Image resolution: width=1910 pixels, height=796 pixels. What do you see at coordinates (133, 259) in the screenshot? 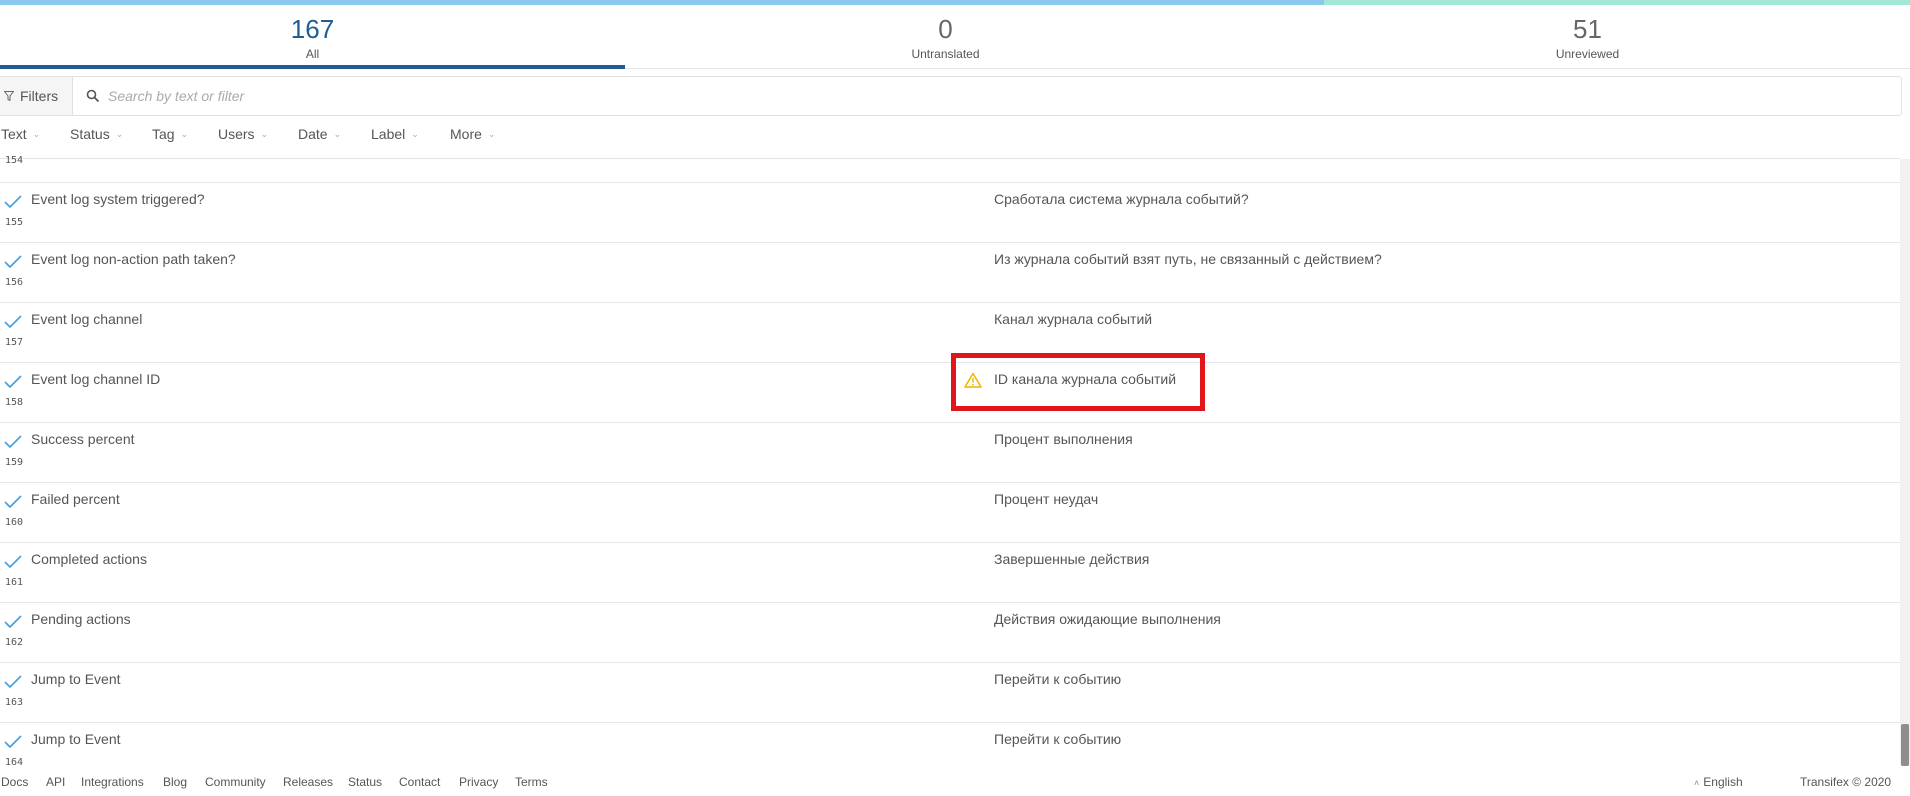
I see `source-text: Event log non-action path taken?` at bounding box center [133, 259].